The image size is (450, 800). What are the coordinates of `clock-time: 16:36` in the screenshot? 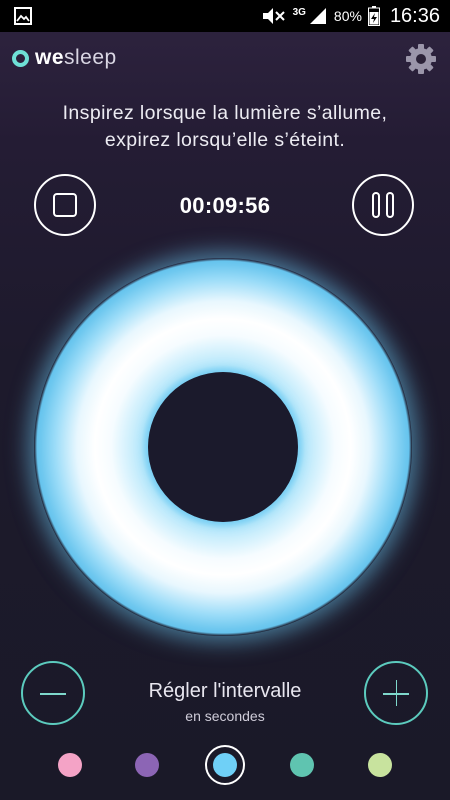 It's located at (414, 15).